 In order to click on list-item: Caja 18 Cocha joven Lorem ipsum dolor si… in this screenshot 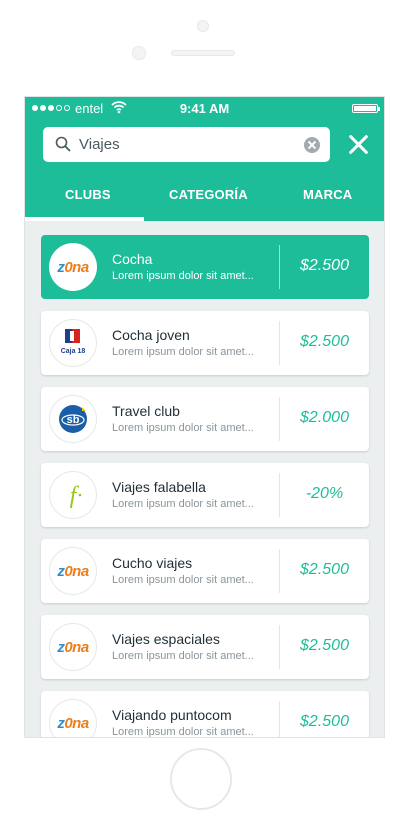, I will do `click(205, 343)`.